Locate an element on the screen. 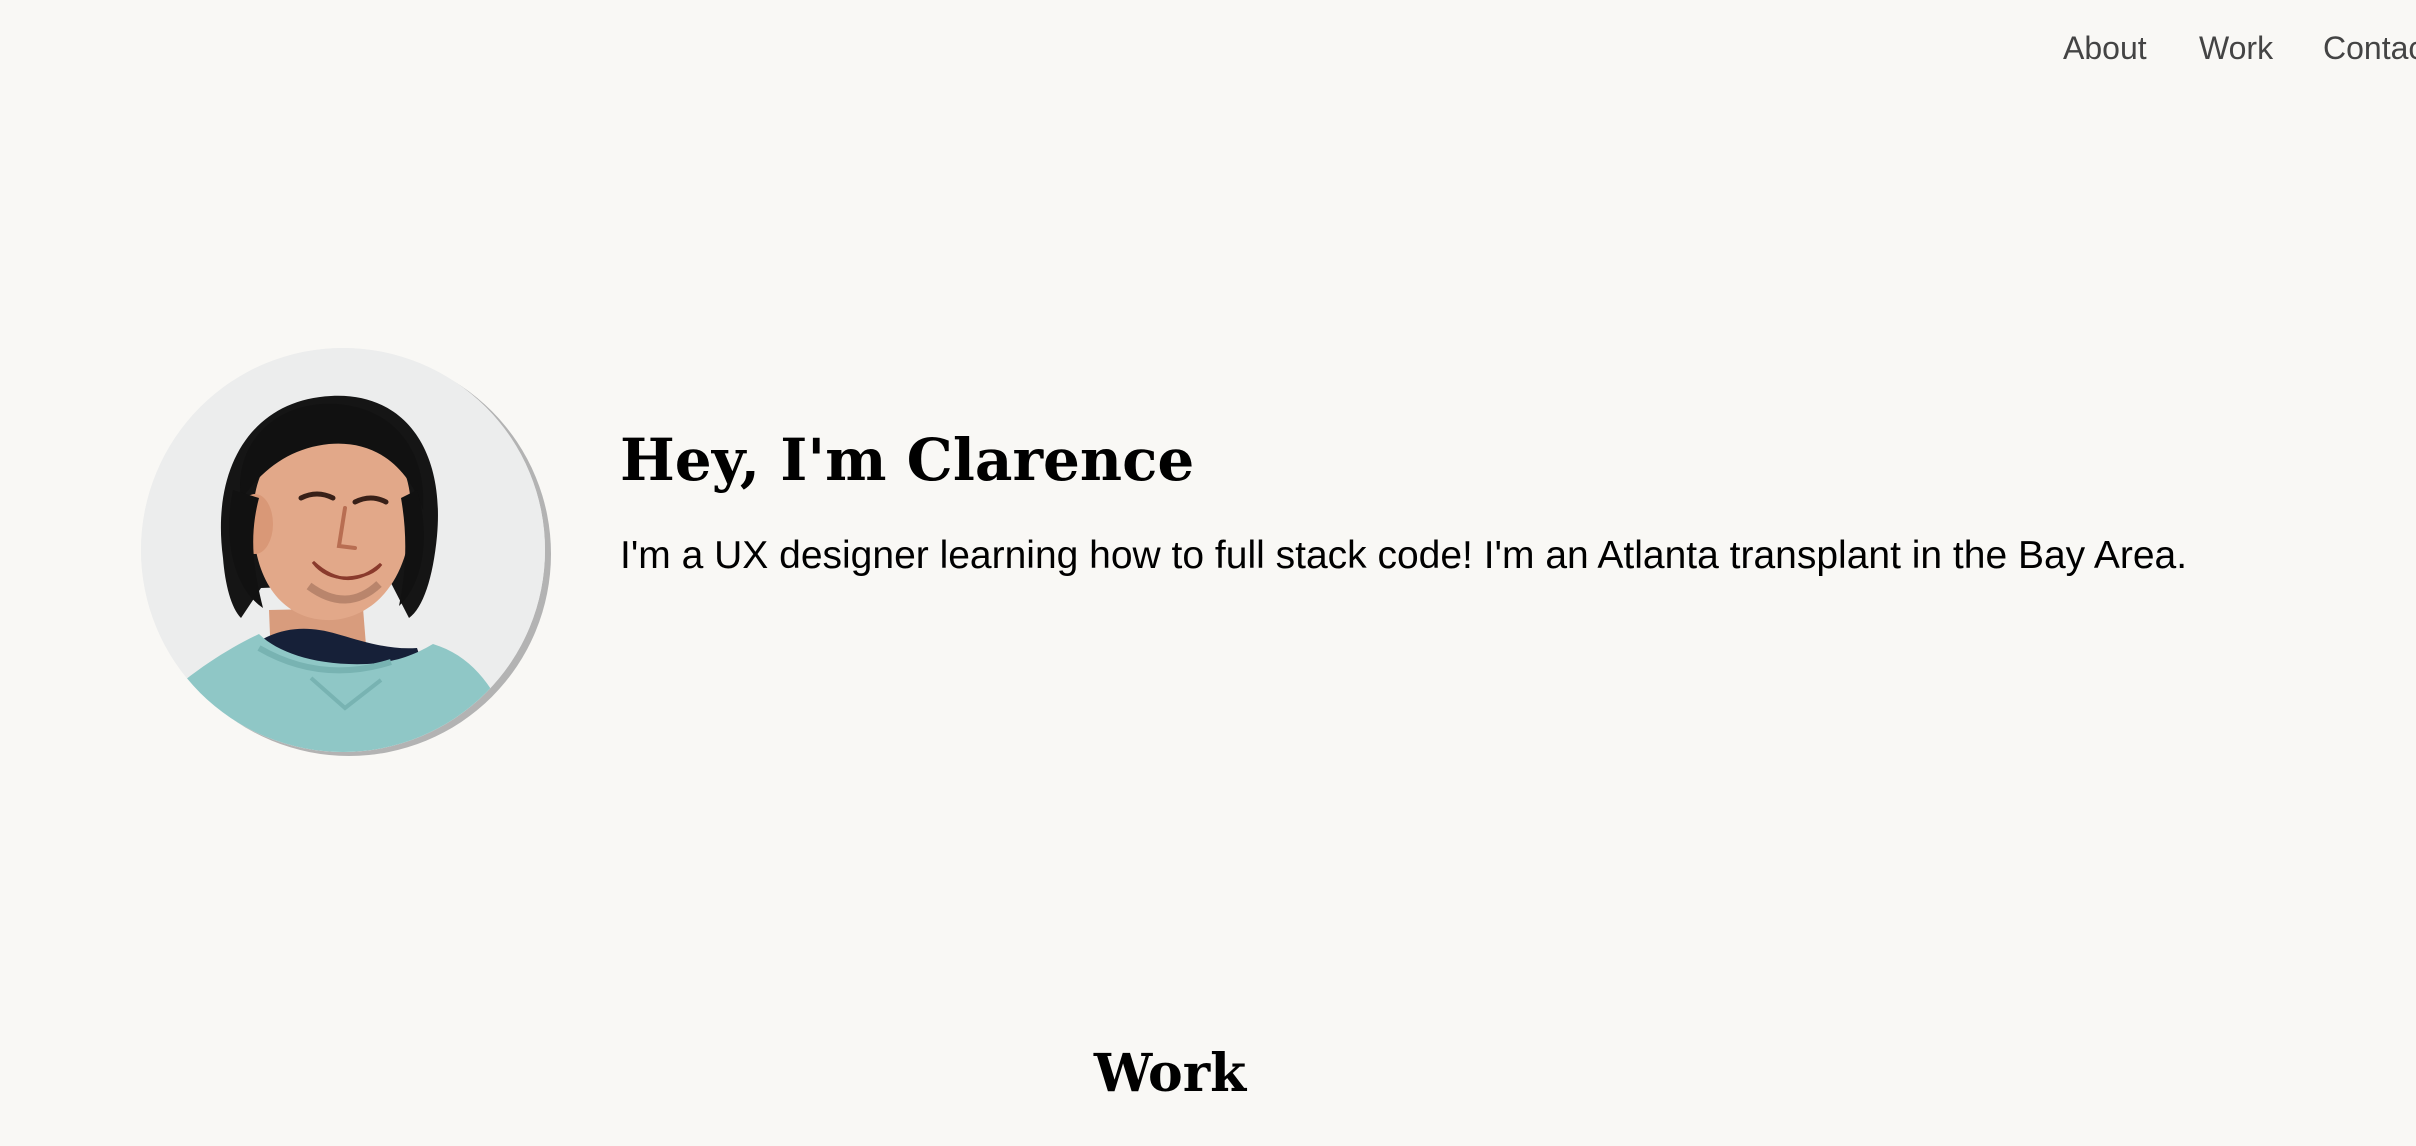 This screenshot has width=2416, height=1146. nav-link-contact: Contact is located at coordinates (2369, 48).